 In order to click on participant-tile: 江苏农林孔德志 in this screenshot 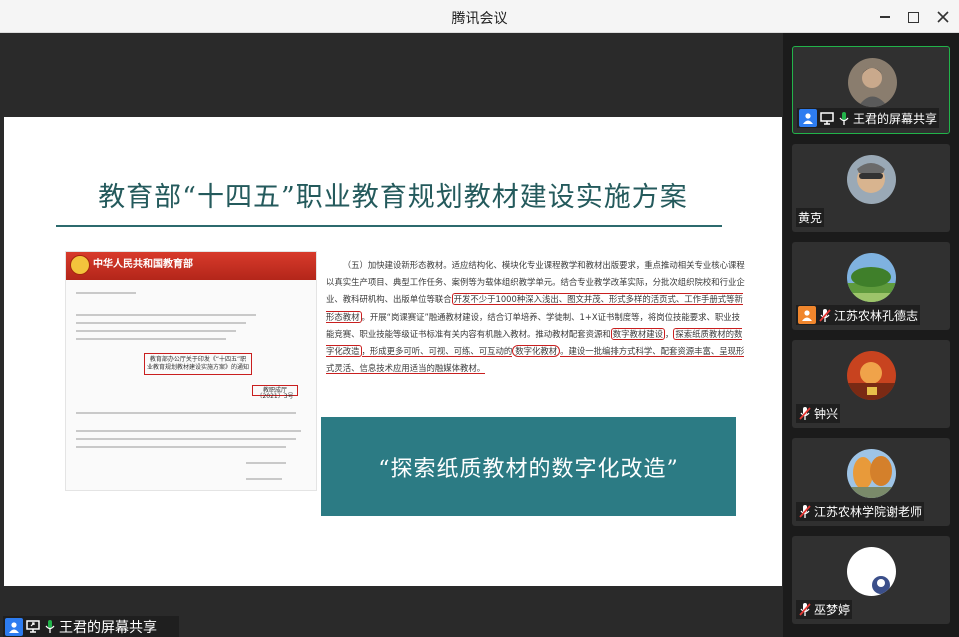, I will do `click(871, 286)`.